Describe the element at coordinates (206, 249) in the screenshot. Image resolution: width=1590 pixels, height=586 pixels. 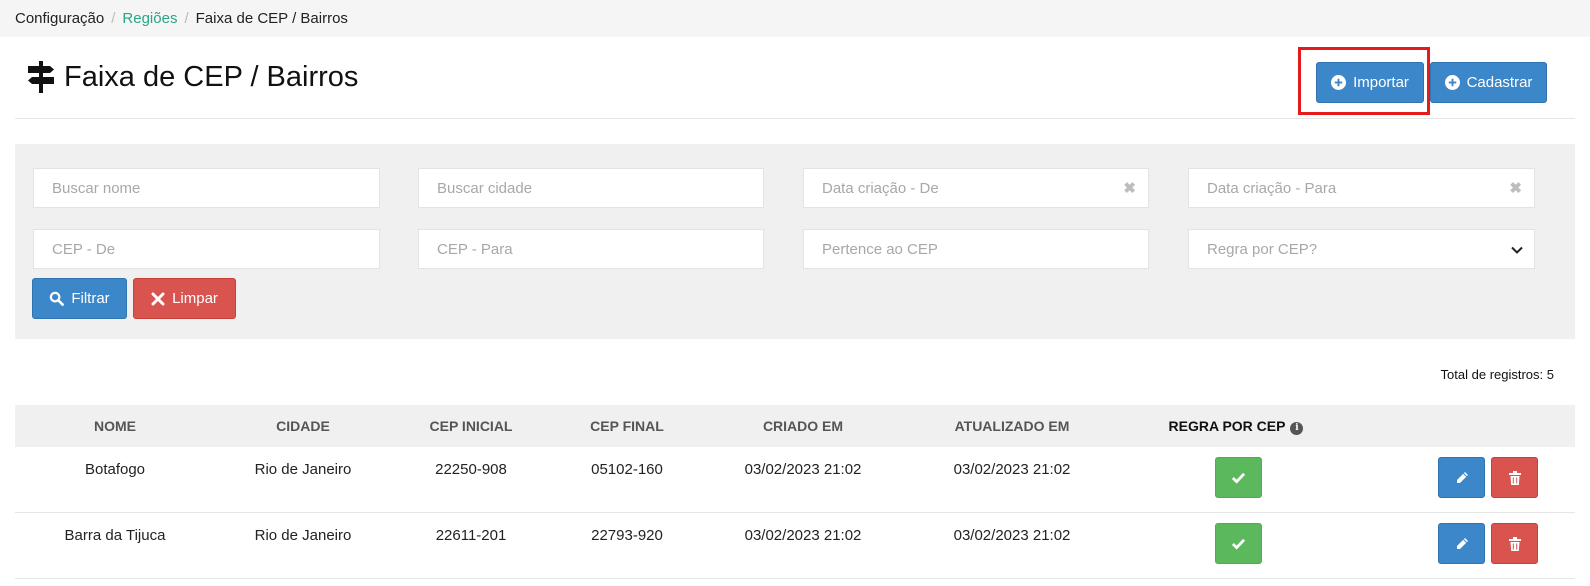
I see `cep-from-input: CEP - De` at that location.